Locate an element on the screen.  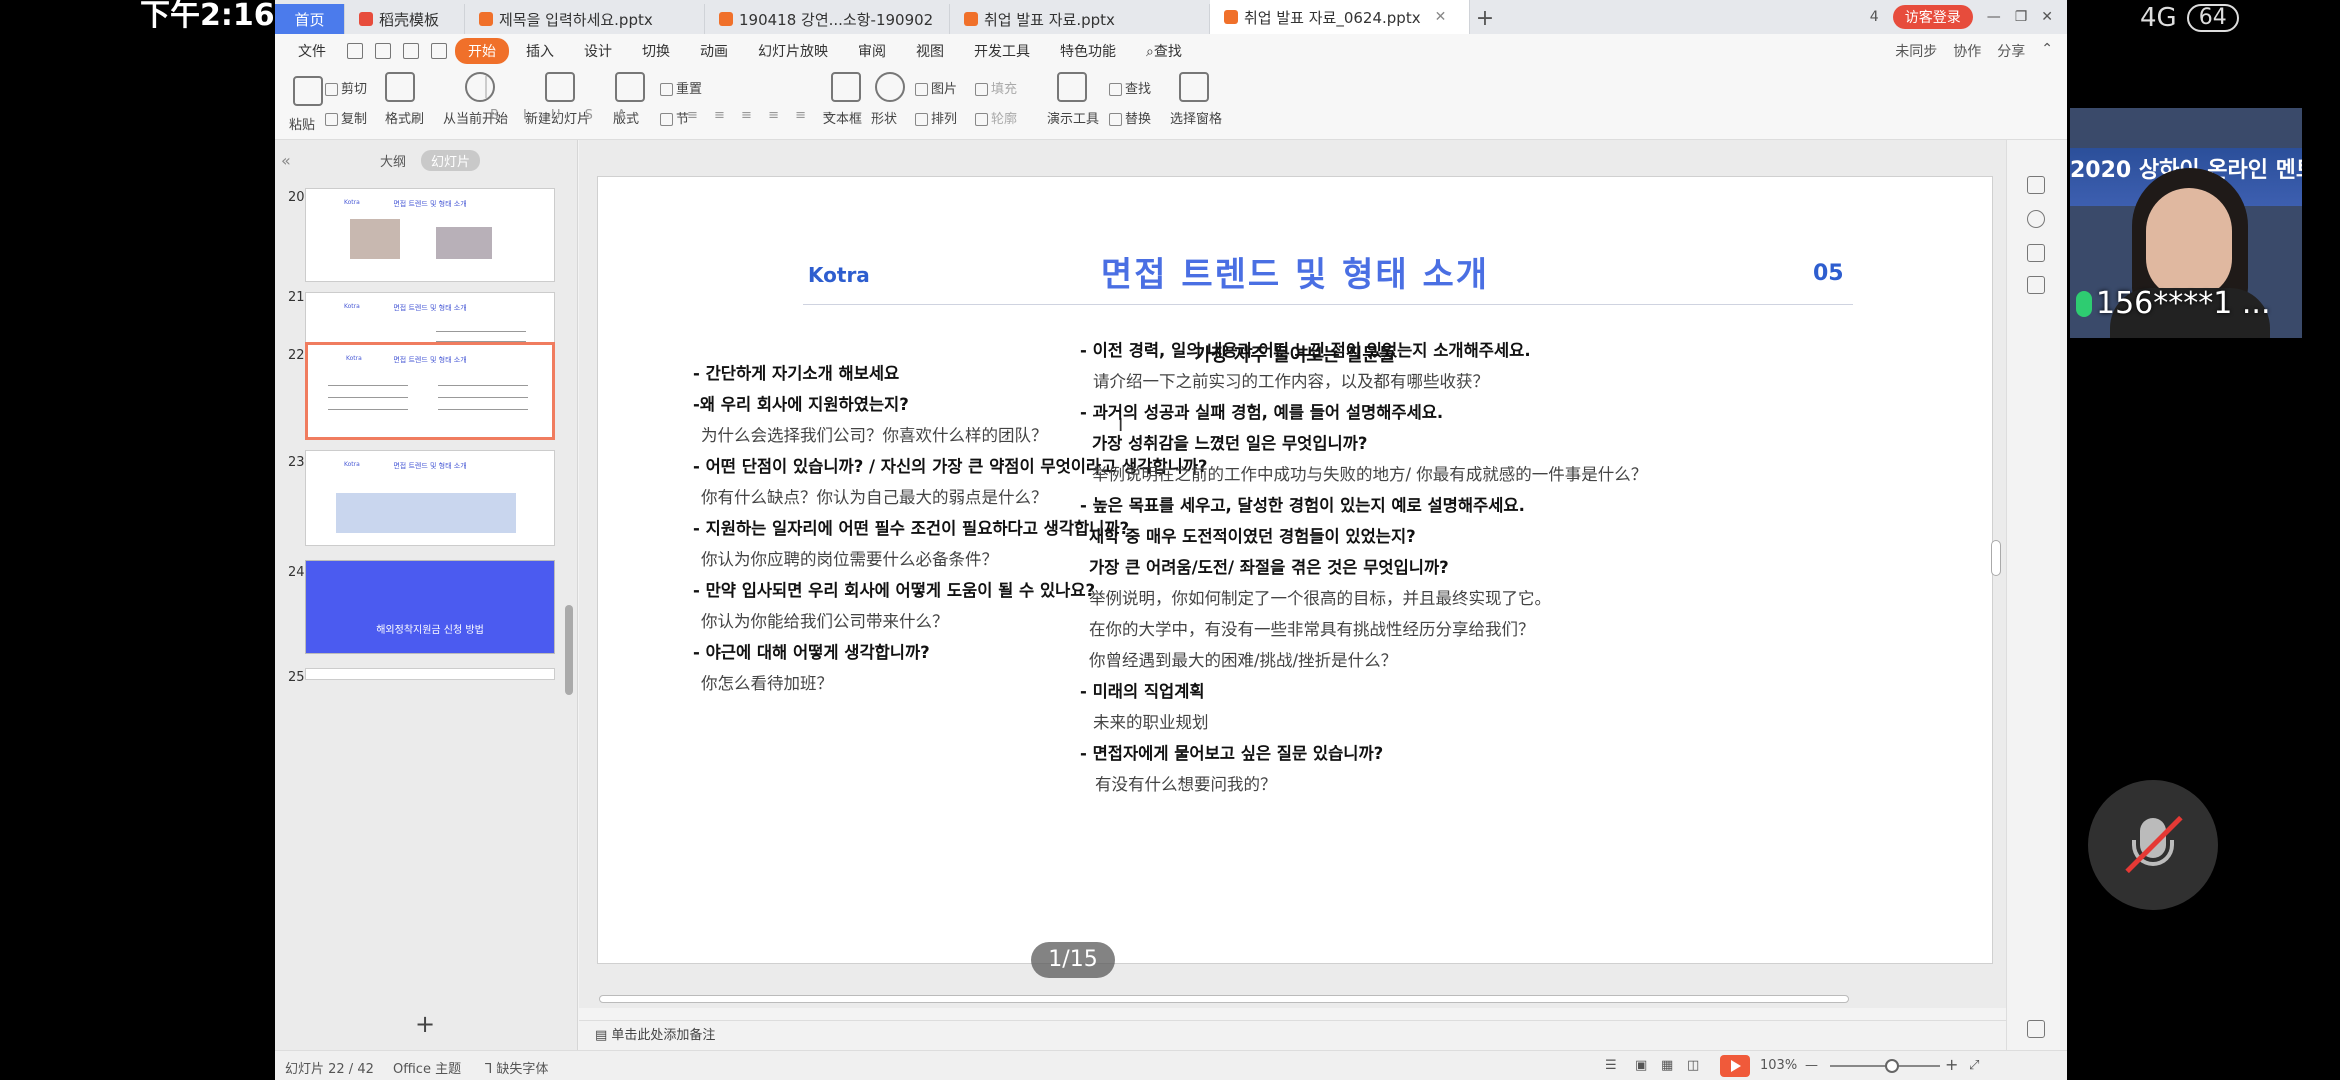
question-left-line: 为什么会选择我们公司？你喜欢什么样的团队？ is located at coordinates (874, 435).